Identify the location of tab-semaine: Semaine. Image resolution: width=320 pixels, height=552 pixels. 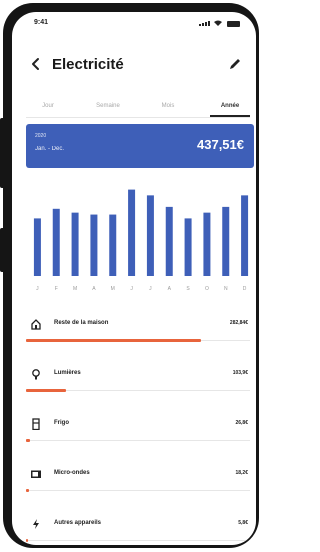
(108, 106).